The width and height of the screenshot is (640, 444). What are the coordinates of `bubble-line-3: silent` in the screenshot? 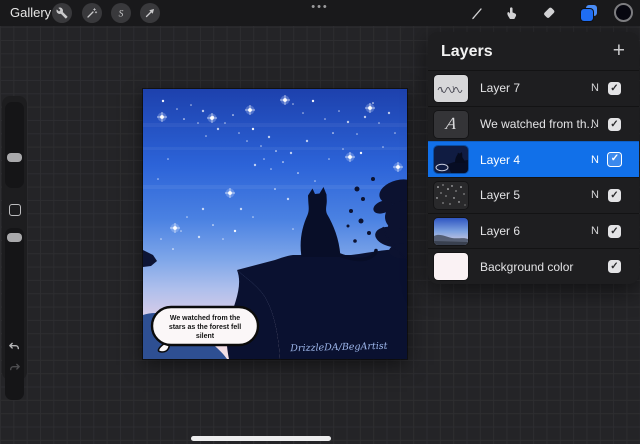 It's located at (205, 336).